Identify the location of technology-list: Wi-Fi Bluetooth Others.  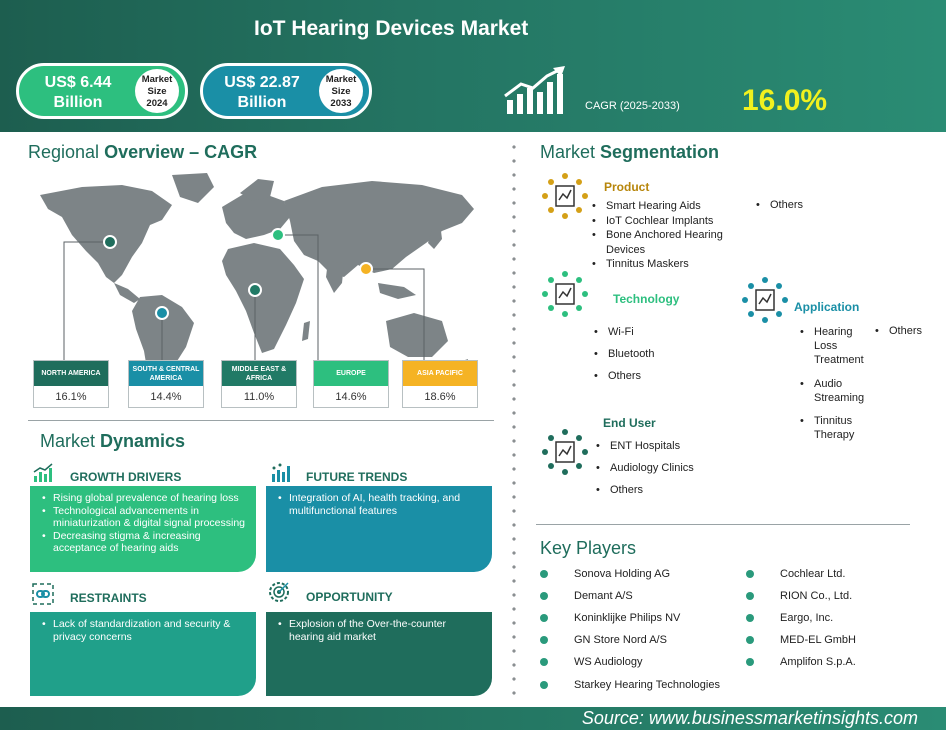
(652, 354).